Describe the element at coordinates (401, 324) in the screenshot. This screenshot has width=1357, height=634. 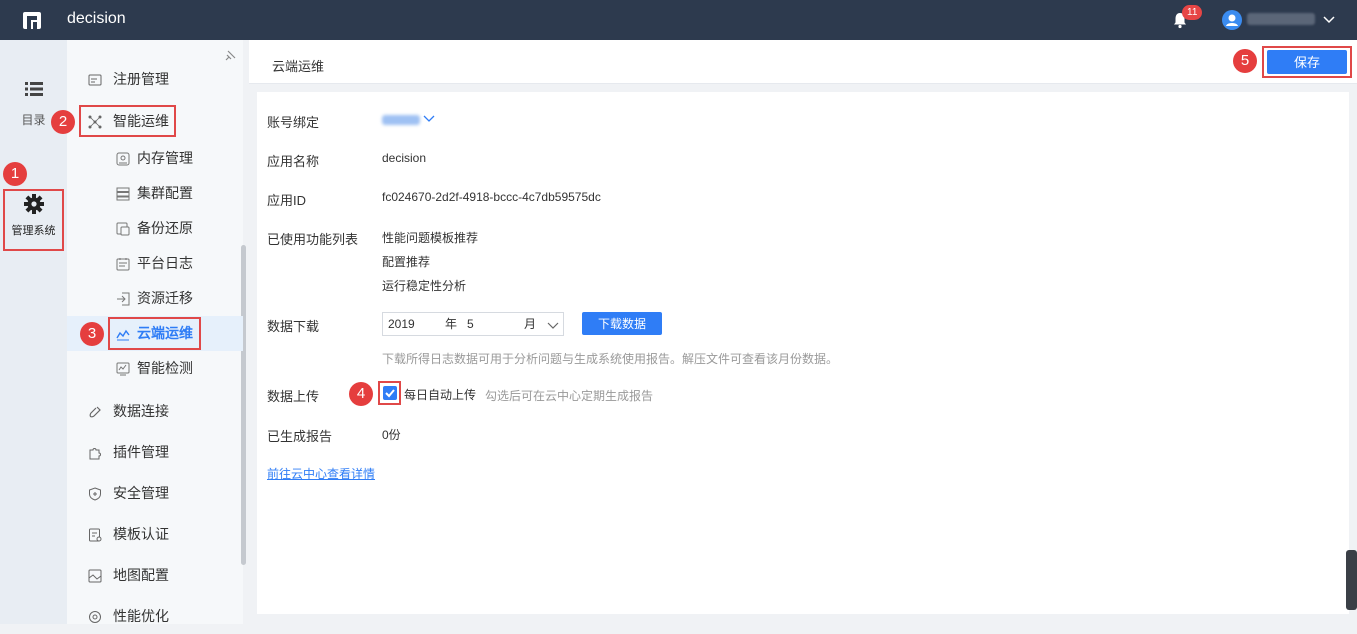
I see `year-value: 2019` at that location.